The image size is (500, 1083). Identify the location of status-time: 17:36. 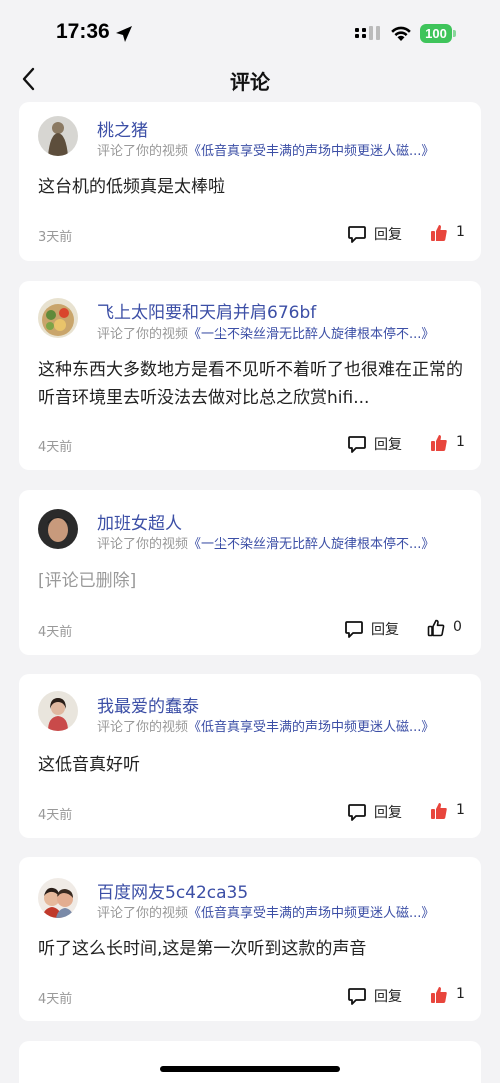
(83, 31).